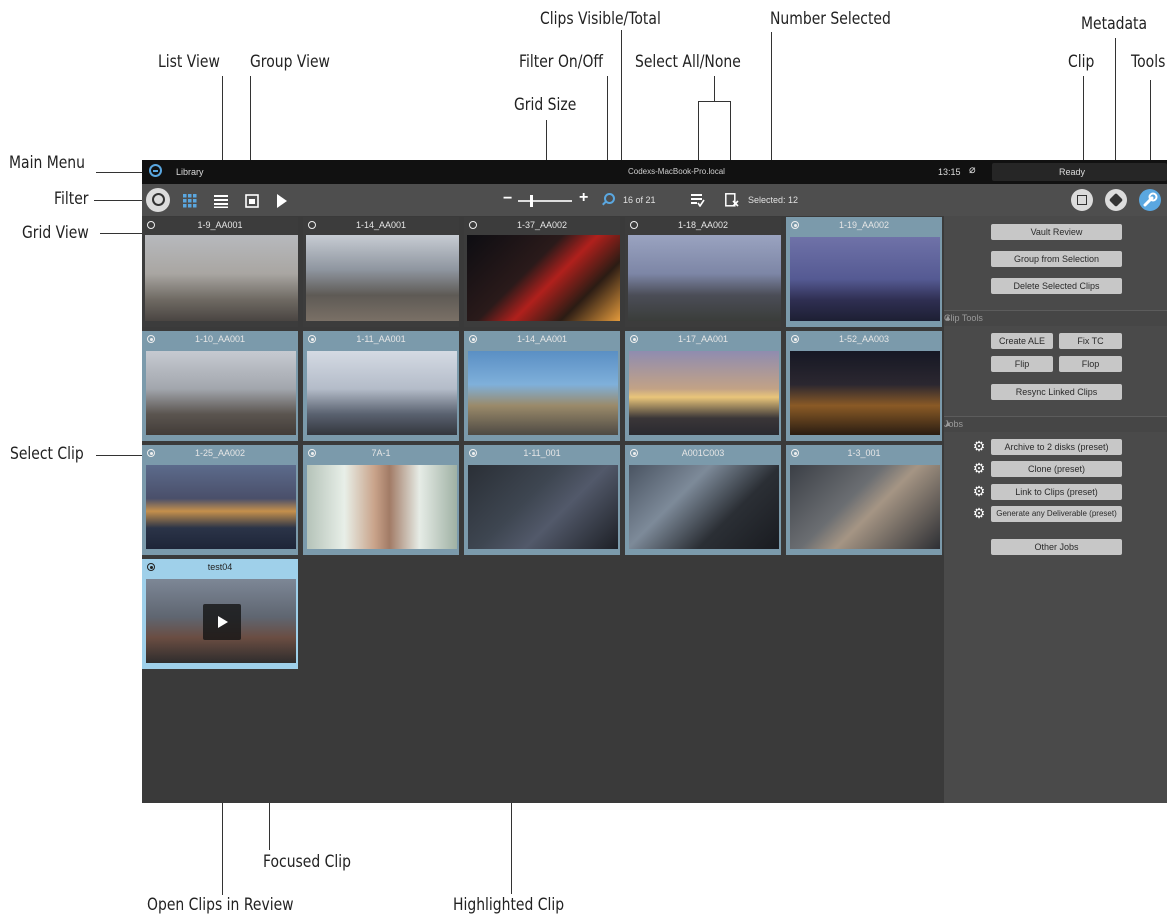  I want to click on clip-name: 1-11_001, so click(542, 453).